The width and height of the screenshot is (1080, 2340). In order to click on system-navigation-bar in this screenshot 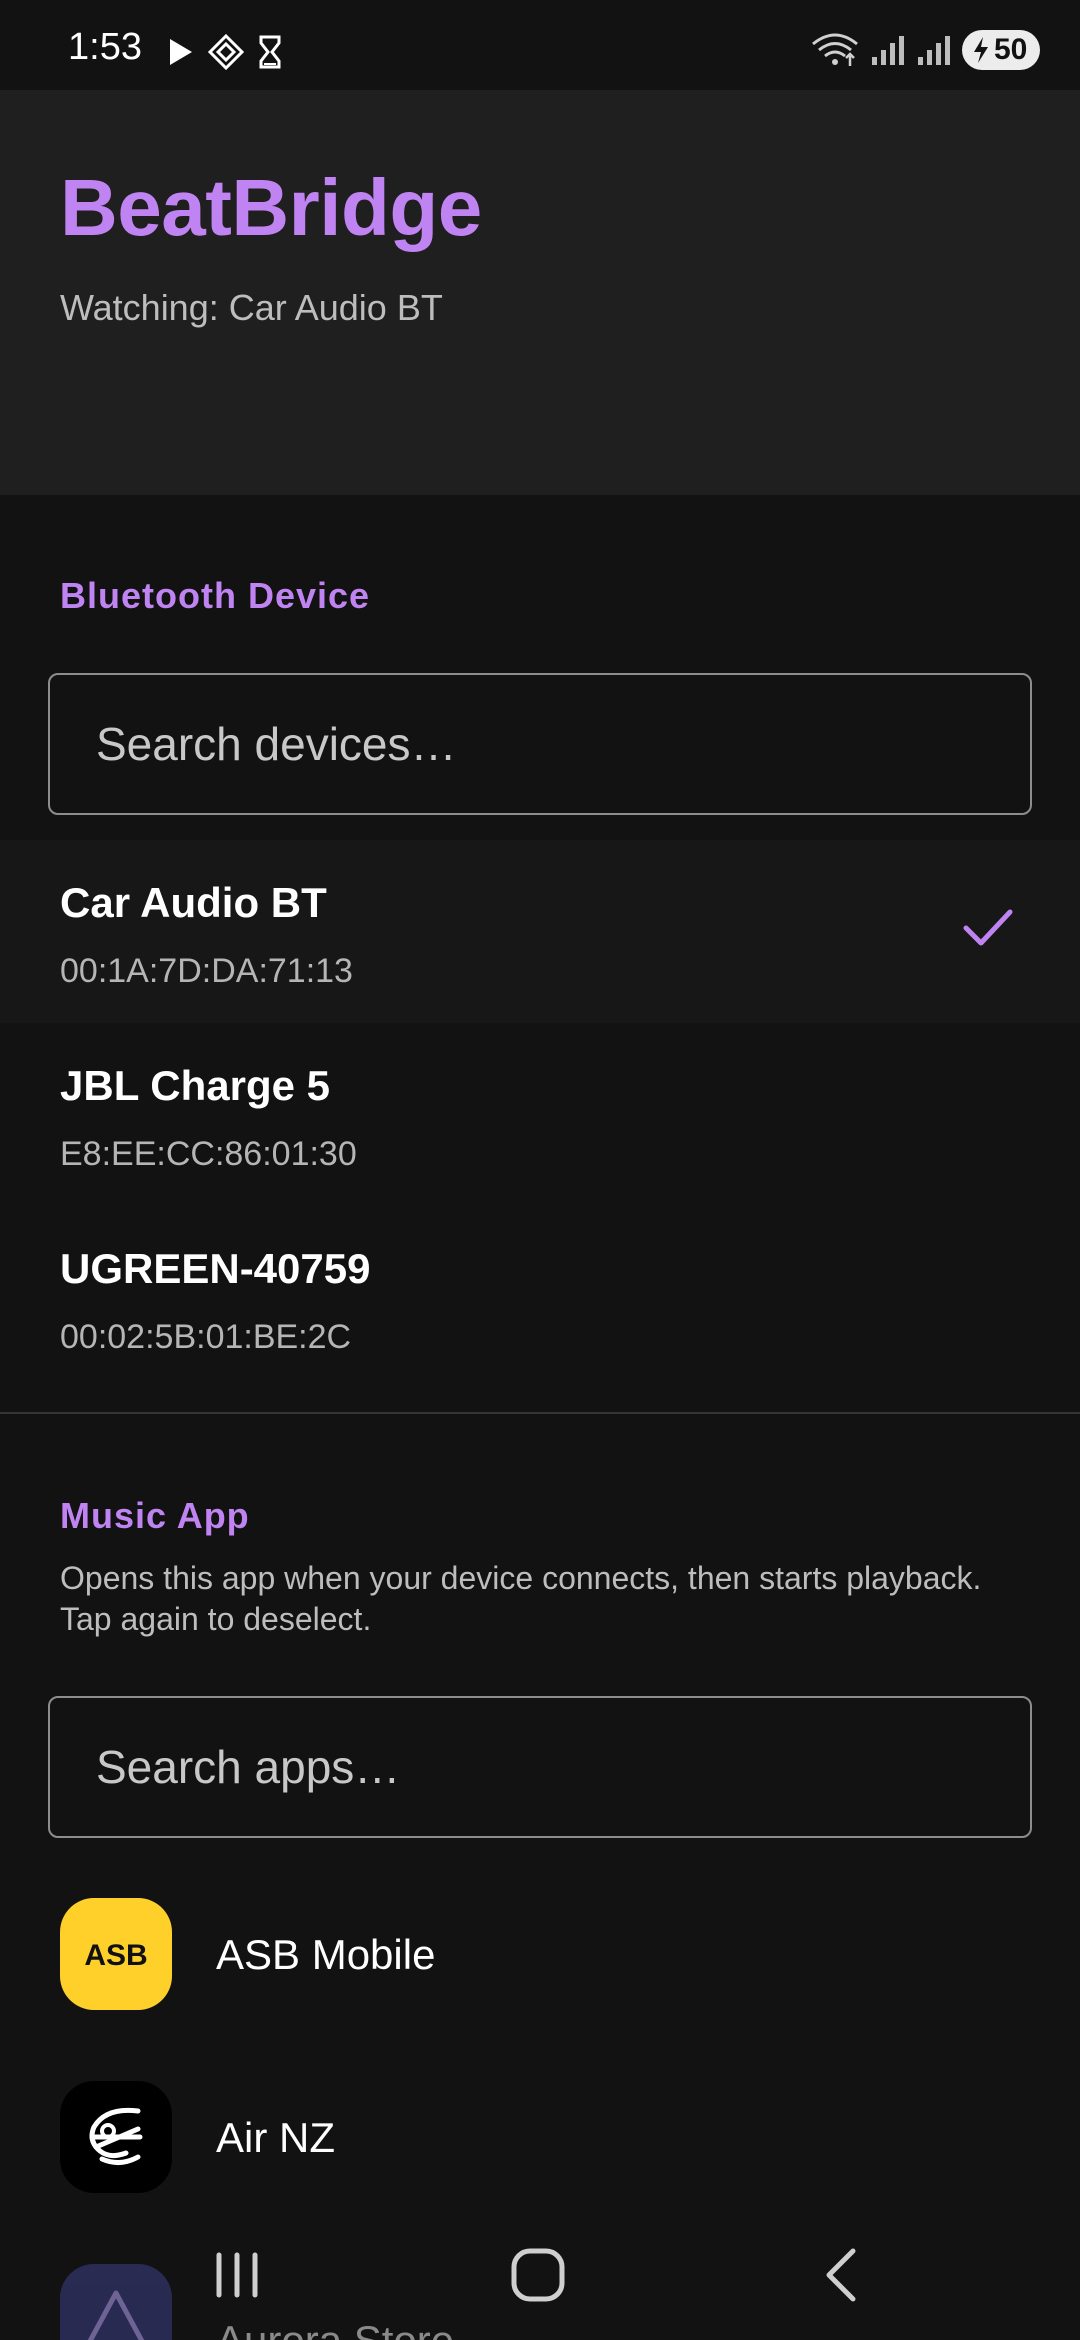, I will do `click(540, 2280)`.